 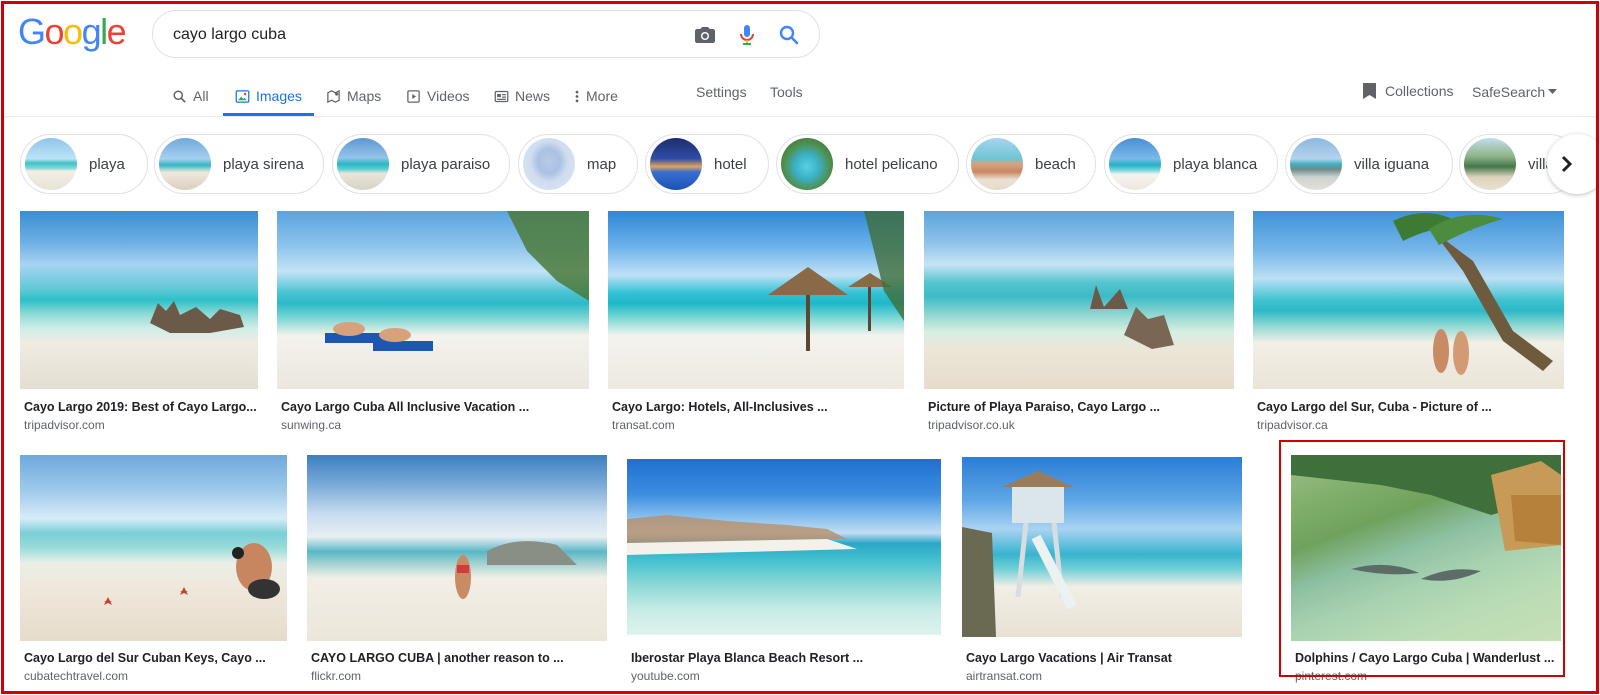 I want to click on chip-beach: beach, so click(x=1031, y=164).